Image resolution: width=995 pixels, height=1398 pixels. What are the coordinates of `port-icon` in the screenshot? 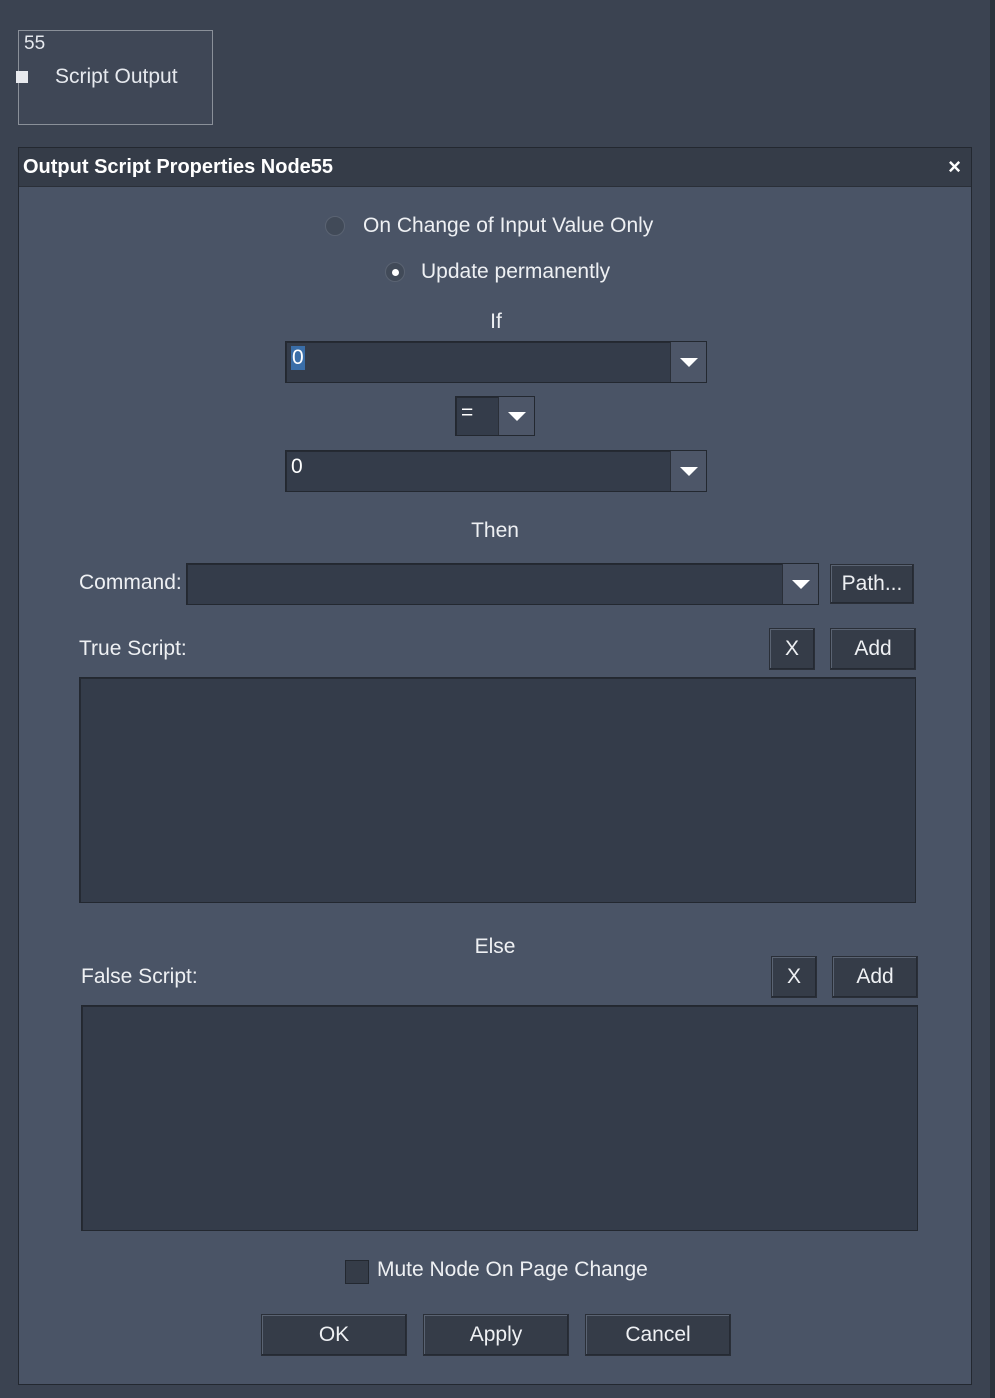 It's located at (22, 77).